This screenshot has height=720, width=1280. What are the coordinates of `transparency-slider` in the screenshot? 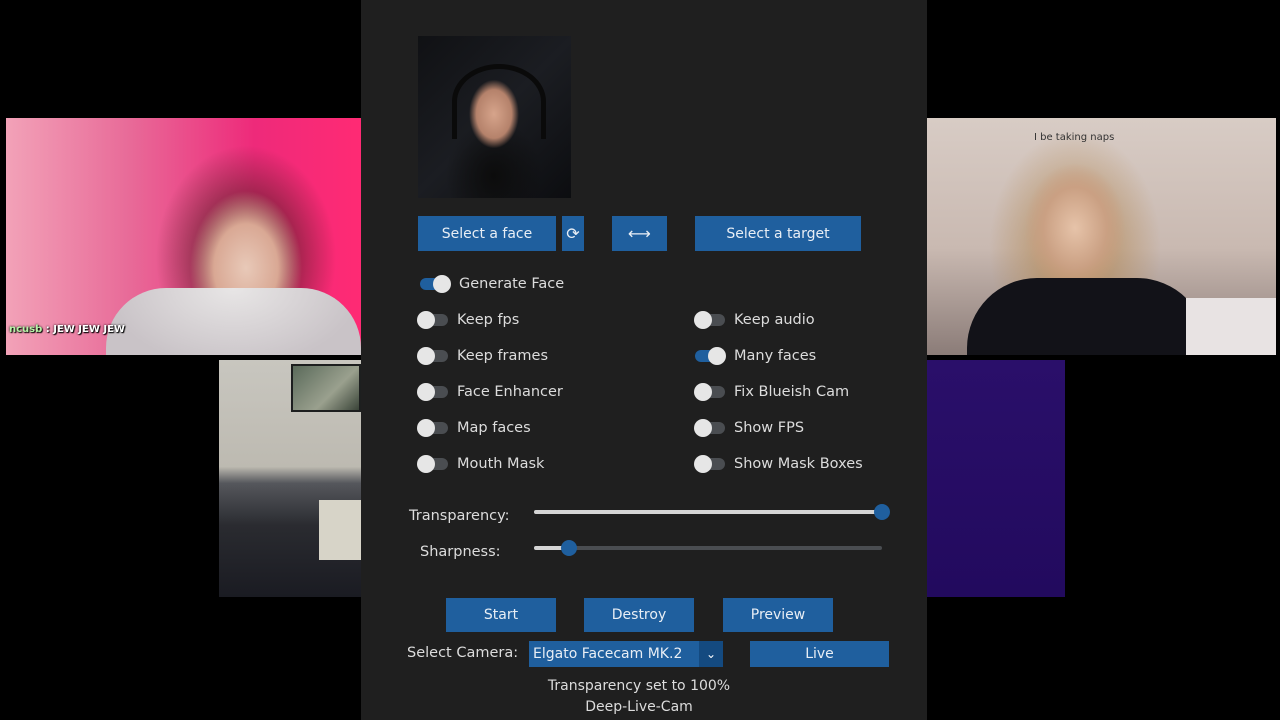 It's located at (712, 512).